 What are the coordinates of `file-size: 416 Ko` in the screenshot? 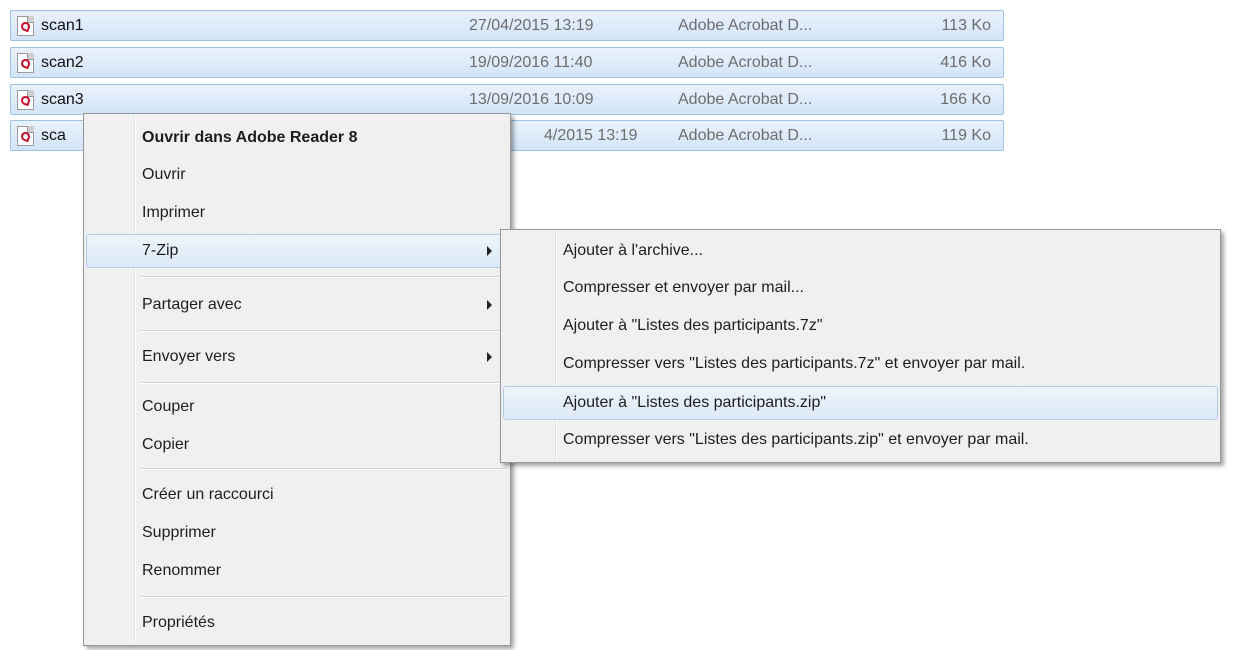 It's located at (965, 62).